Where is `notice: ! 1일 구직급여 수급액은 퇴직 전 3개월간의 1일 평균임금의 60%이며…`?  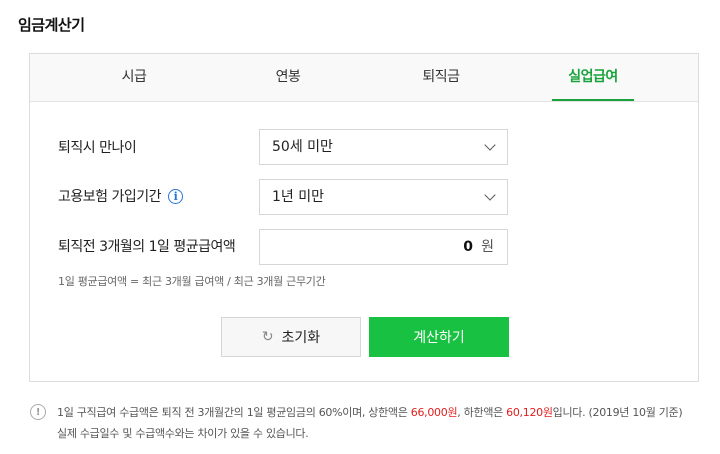 notice: ! 1일 구직급여 수급액은 퇴직 전 3개월간의 1일 평균임금의 60%이며… is located at coordinates (362, 423).